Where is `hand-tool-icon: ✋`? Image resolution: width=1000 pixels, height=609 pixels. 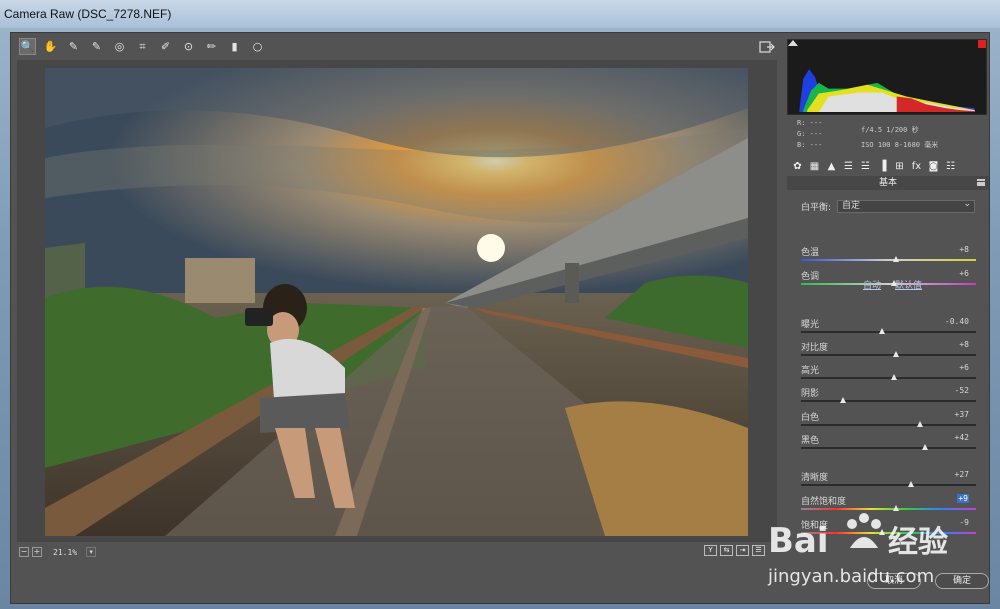
hand-tool-icon: ✋ is located at coordinates (50, 46).